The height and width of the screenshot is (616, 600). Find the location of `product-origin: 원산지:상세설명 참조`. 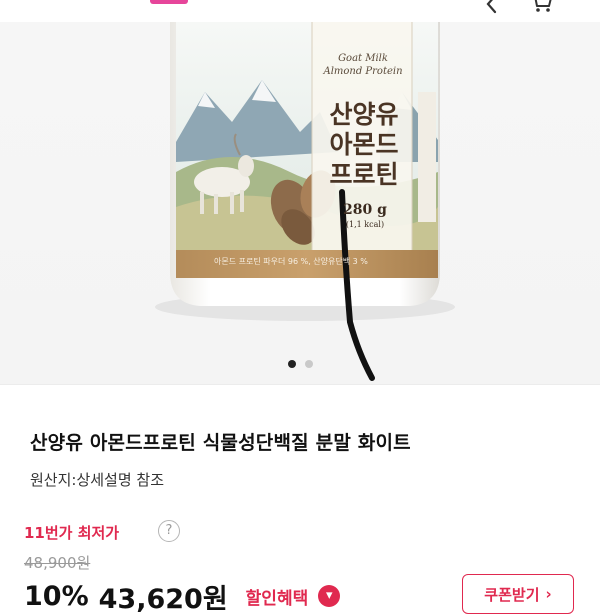

product-origin: 원산지:상세설명 참조 is located at coordinates (97, 480).